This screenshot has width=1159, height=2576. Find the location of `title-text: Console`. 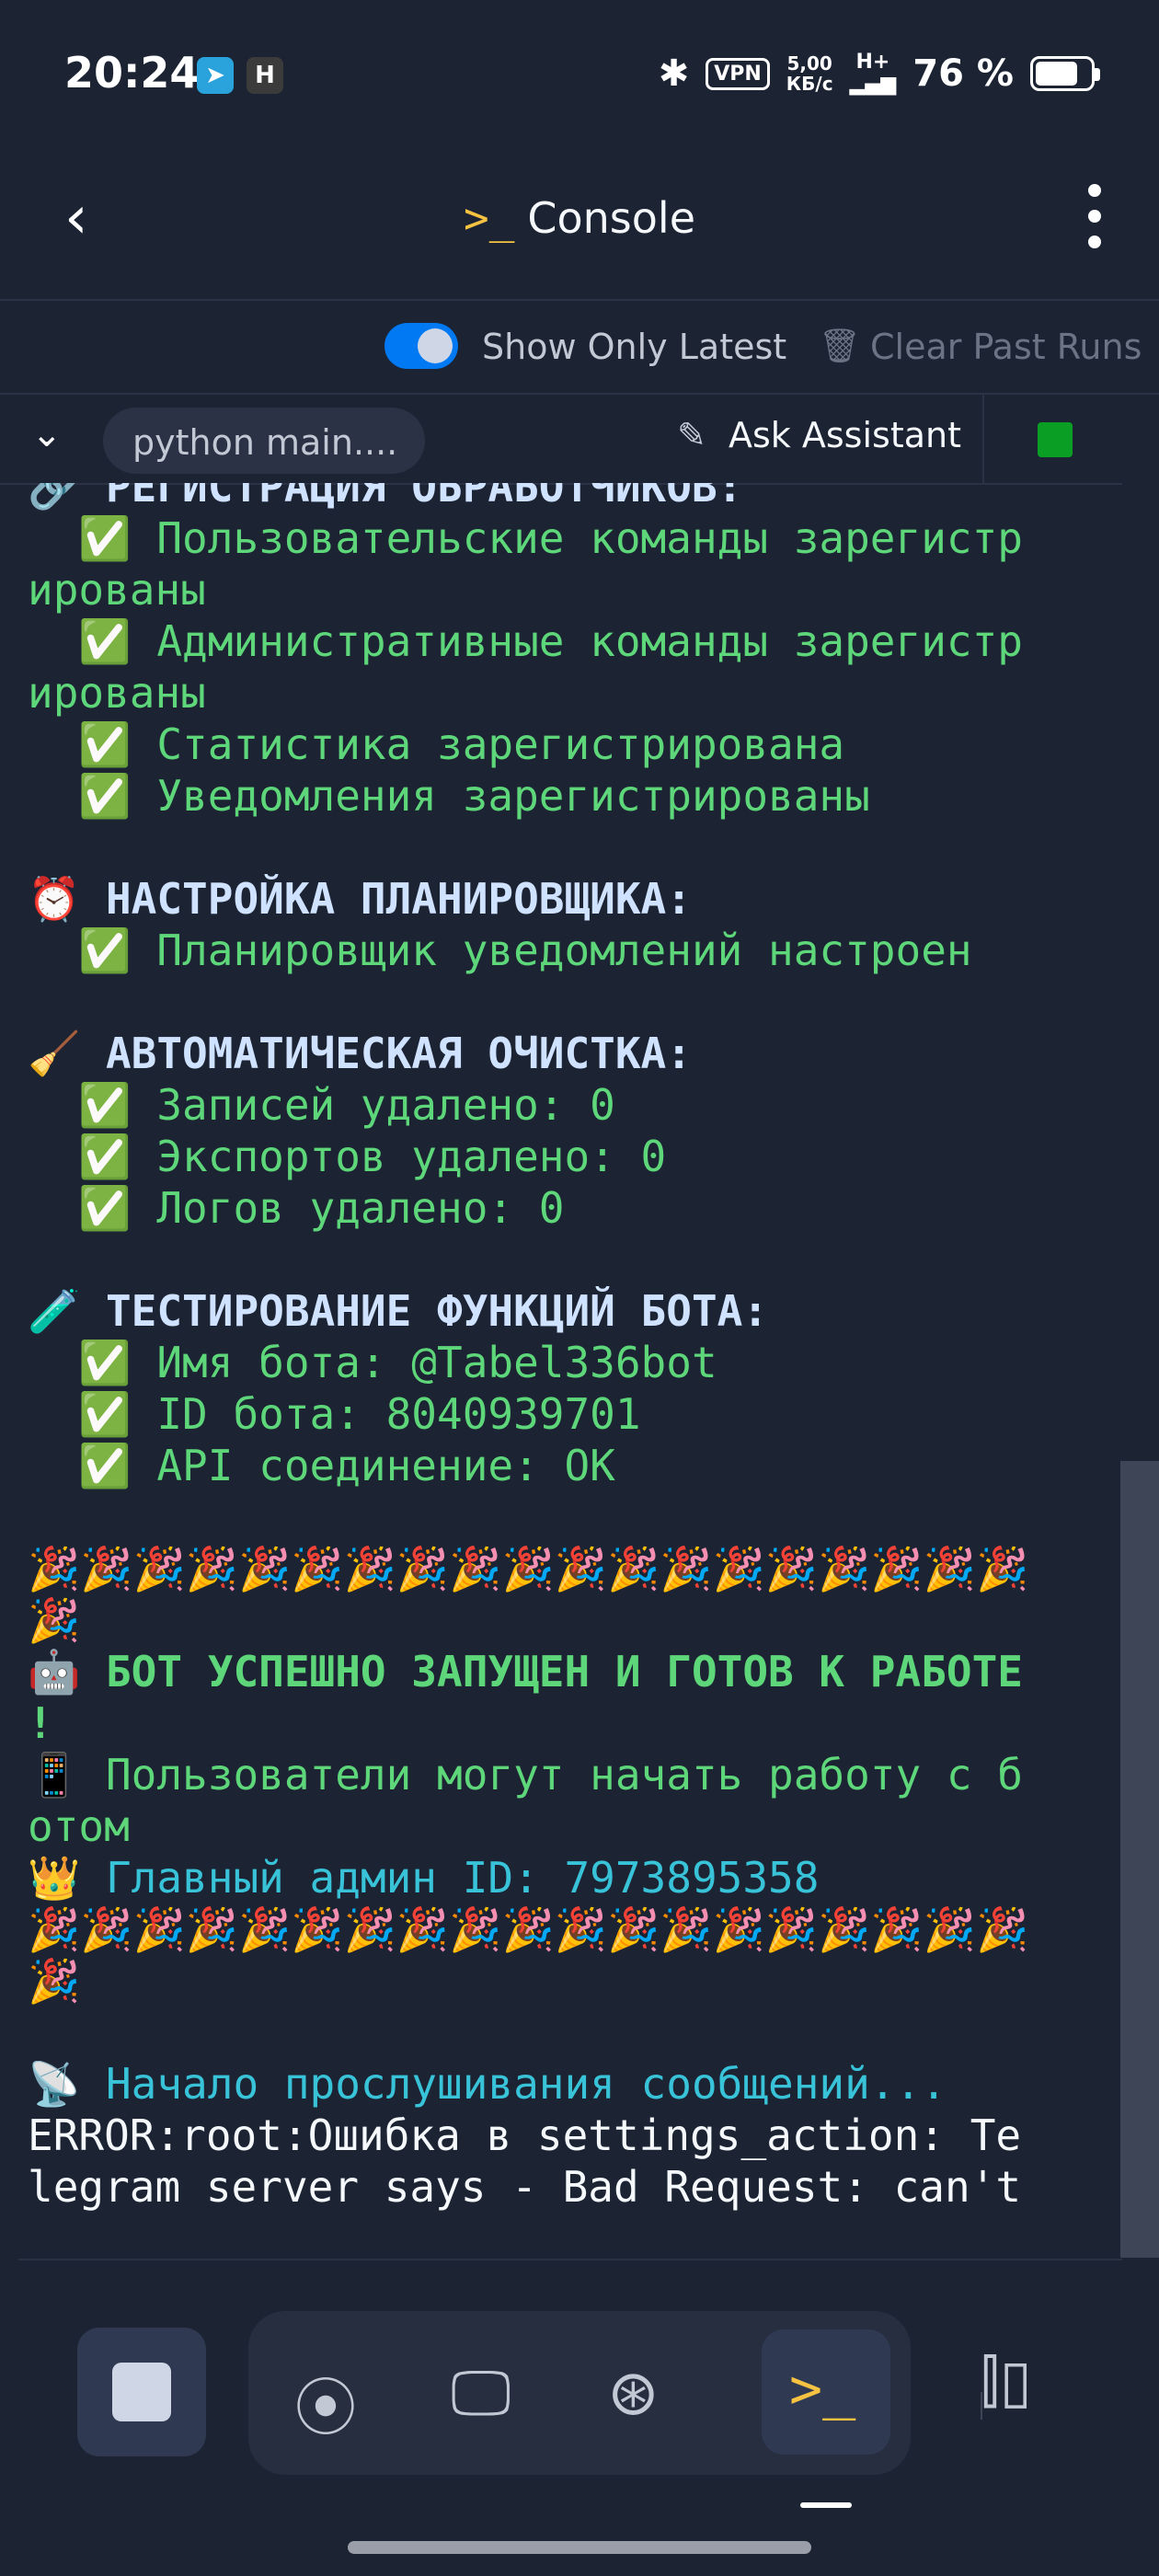

title-text: Console is located at coordinates (611, 218).